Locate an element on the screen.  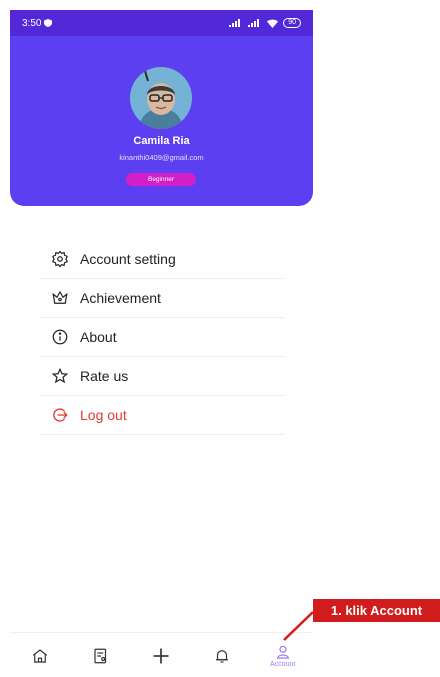
nav-home is located at coordinates (40, 656).